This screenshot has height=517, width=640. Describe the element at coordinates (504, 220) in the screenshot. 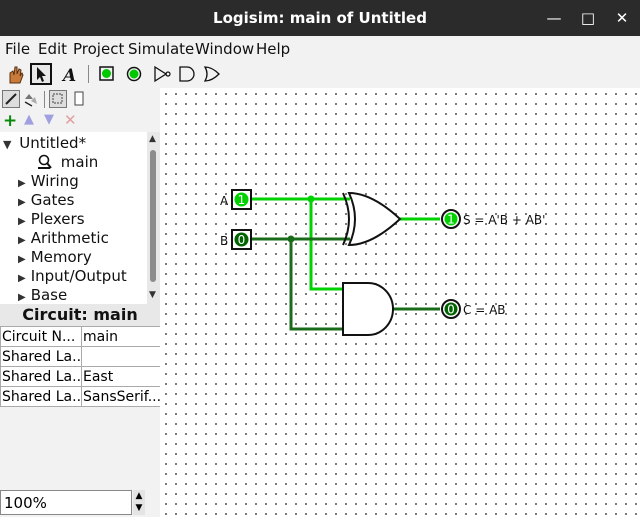

I see `pin-label: S = A'B + AB'` at that location.